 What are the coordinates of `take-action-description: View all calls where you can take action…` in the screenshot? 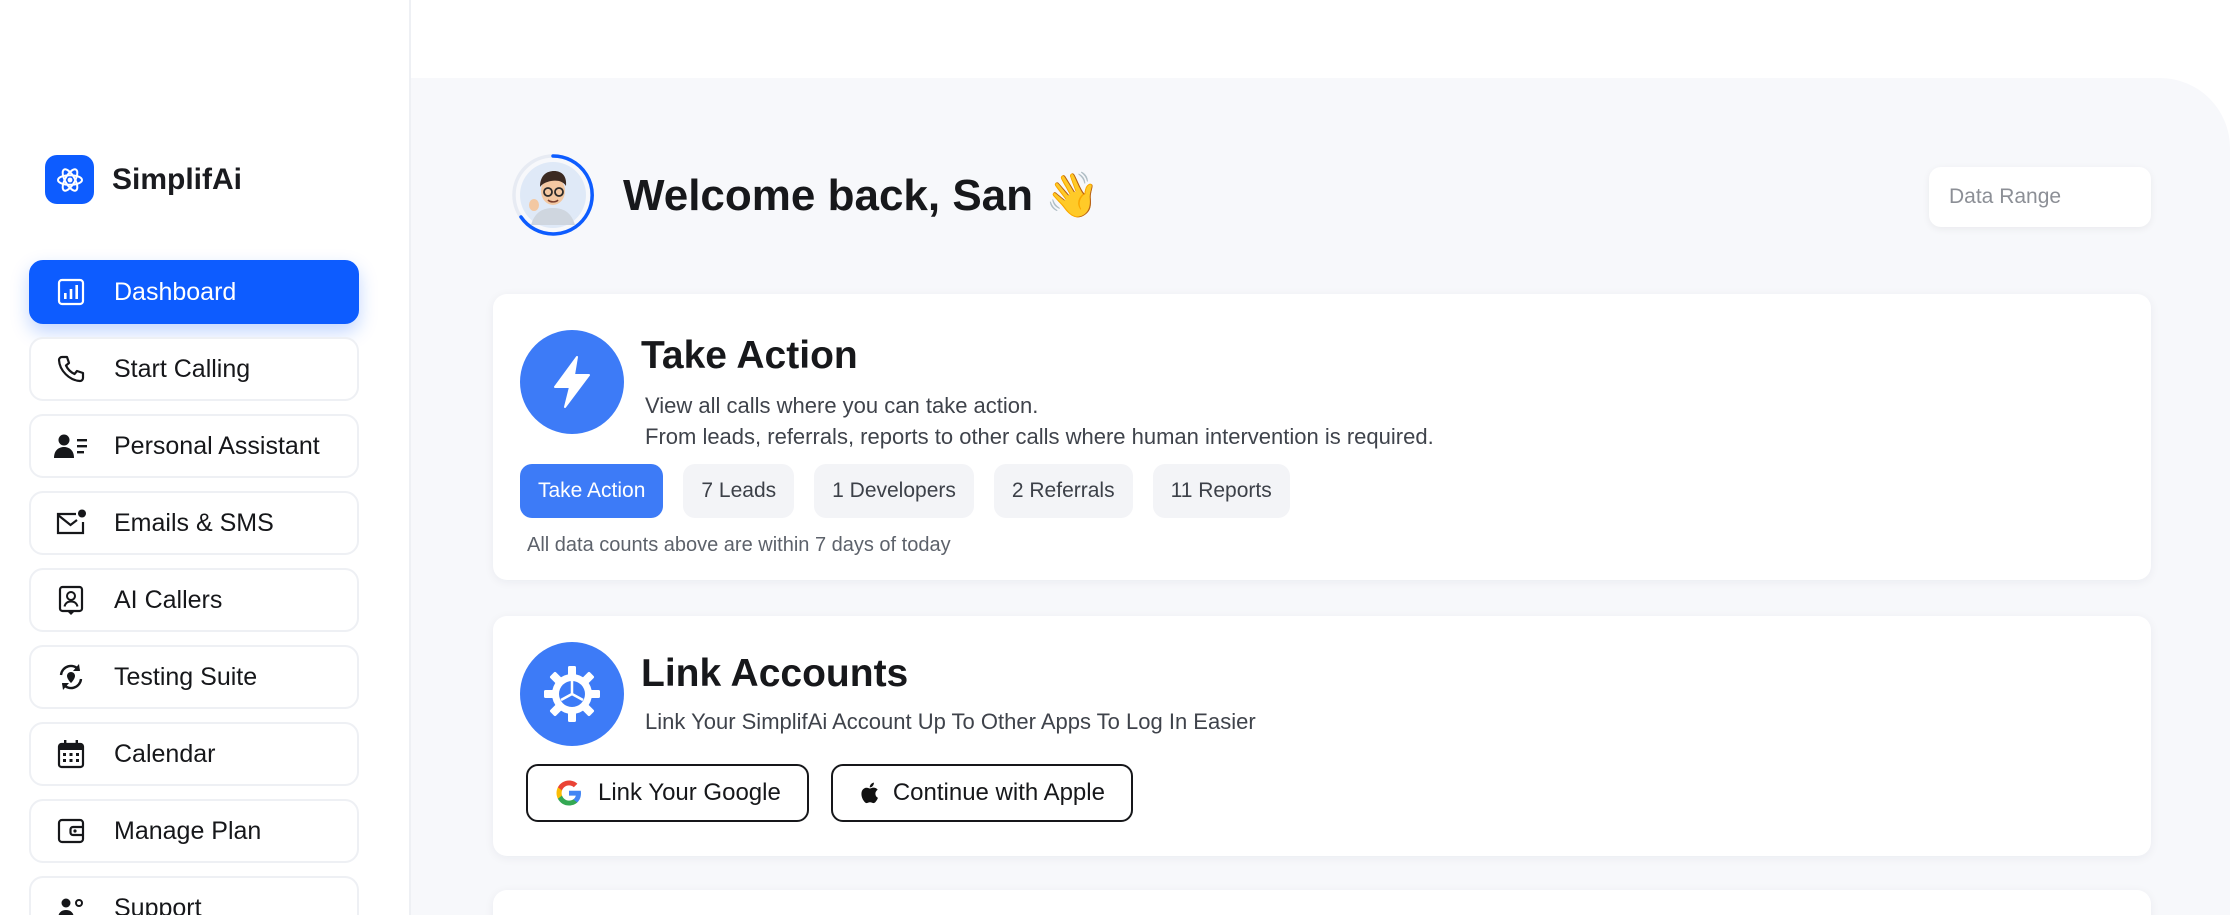 It's located at (1039, 421).